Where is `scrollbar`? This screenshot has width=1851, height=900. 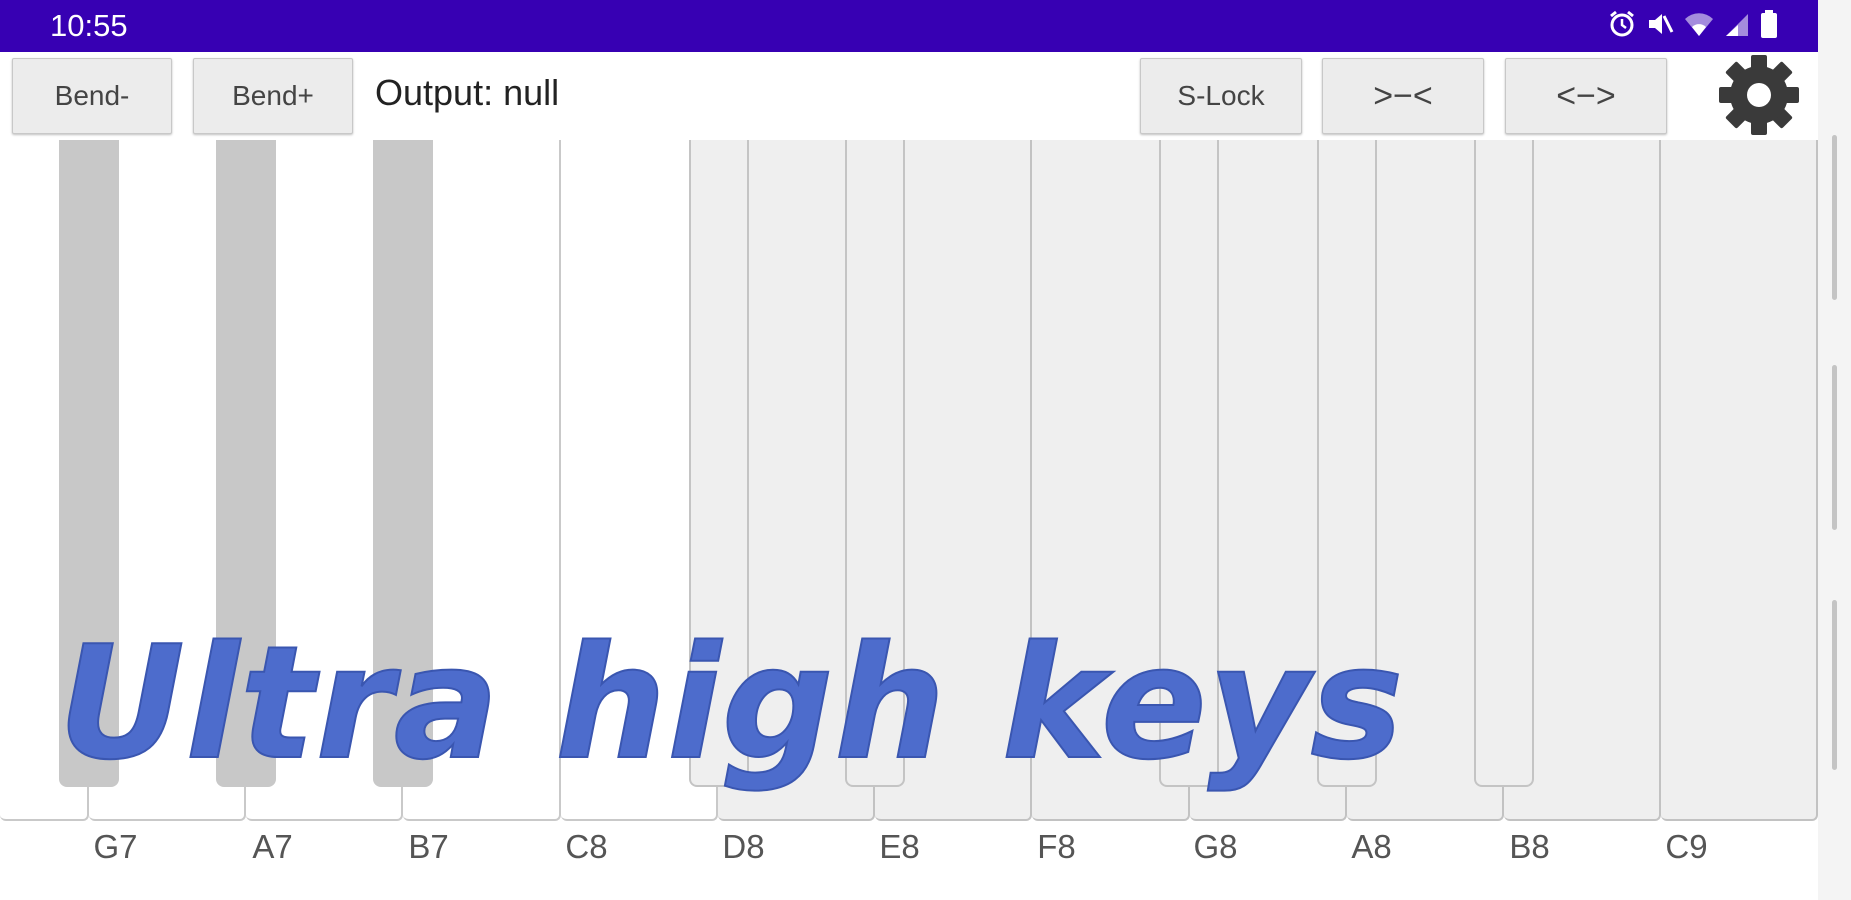
scrollbar is located at coordinates (1834, 450).